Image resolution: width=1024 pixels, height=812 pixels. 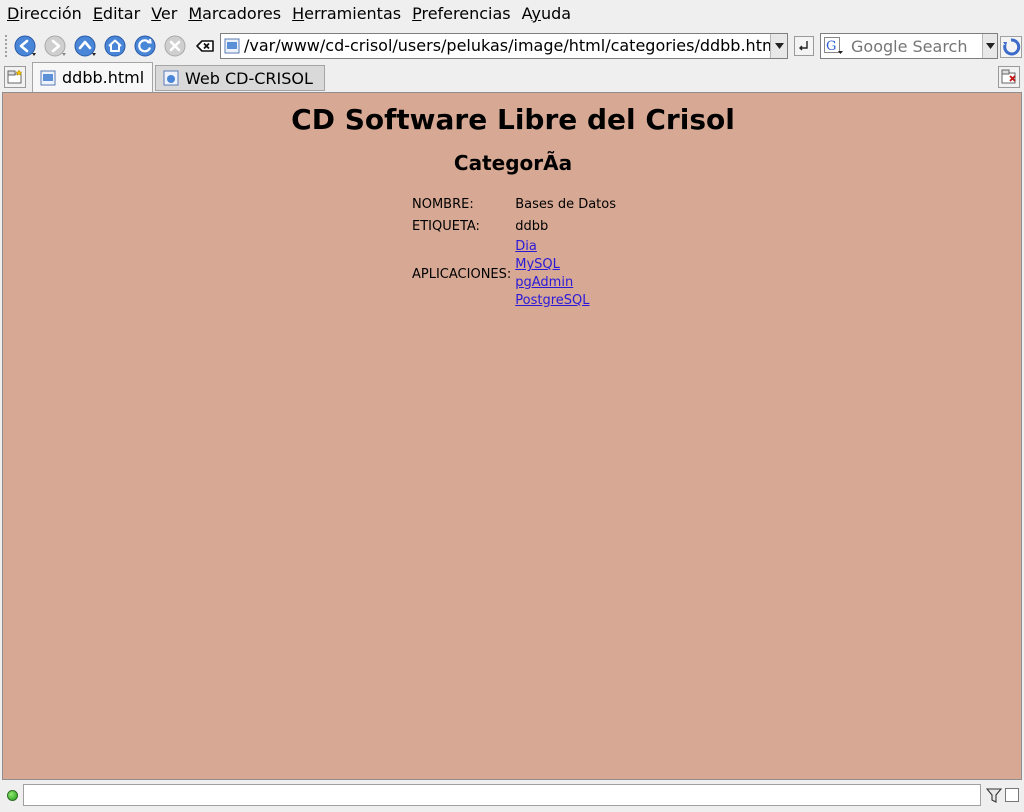 What do you see at coordinates (565, 265) in the screenshot?
I see `app-link-mysql: MySQL` at bounding box center [565, 265].